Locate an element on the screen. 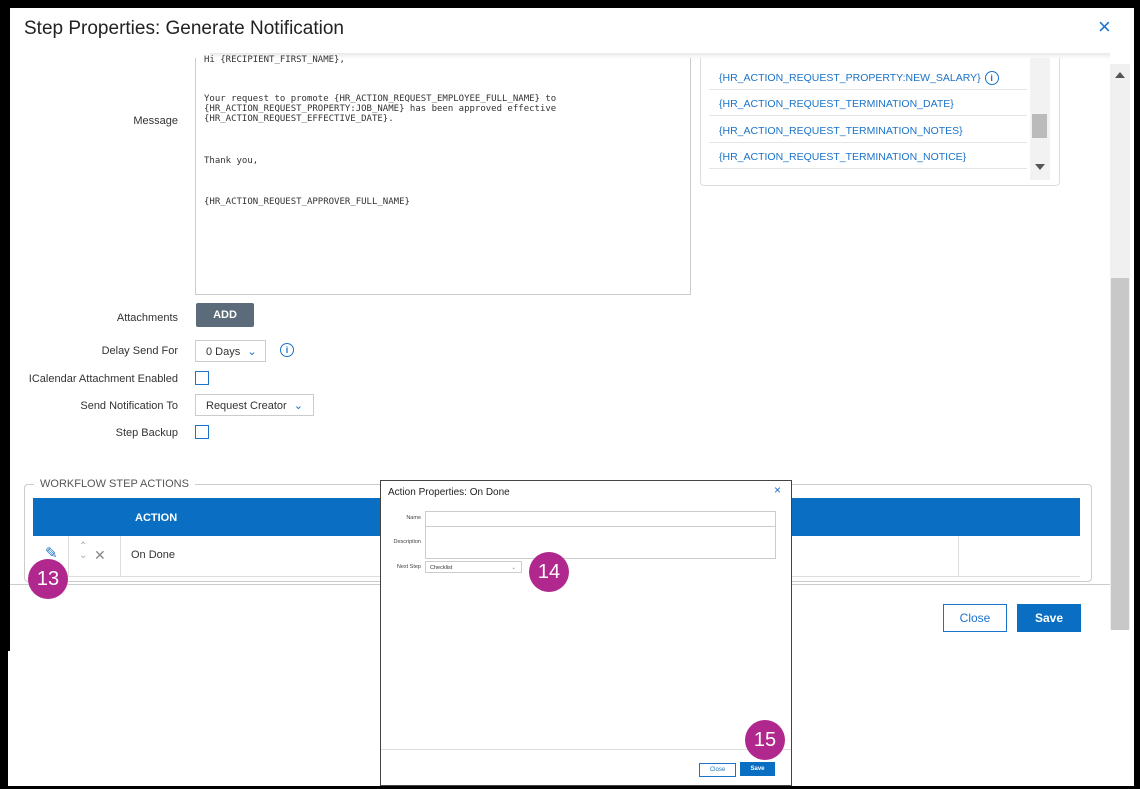  step-badge: 14 is located at coordinates (549, 572).